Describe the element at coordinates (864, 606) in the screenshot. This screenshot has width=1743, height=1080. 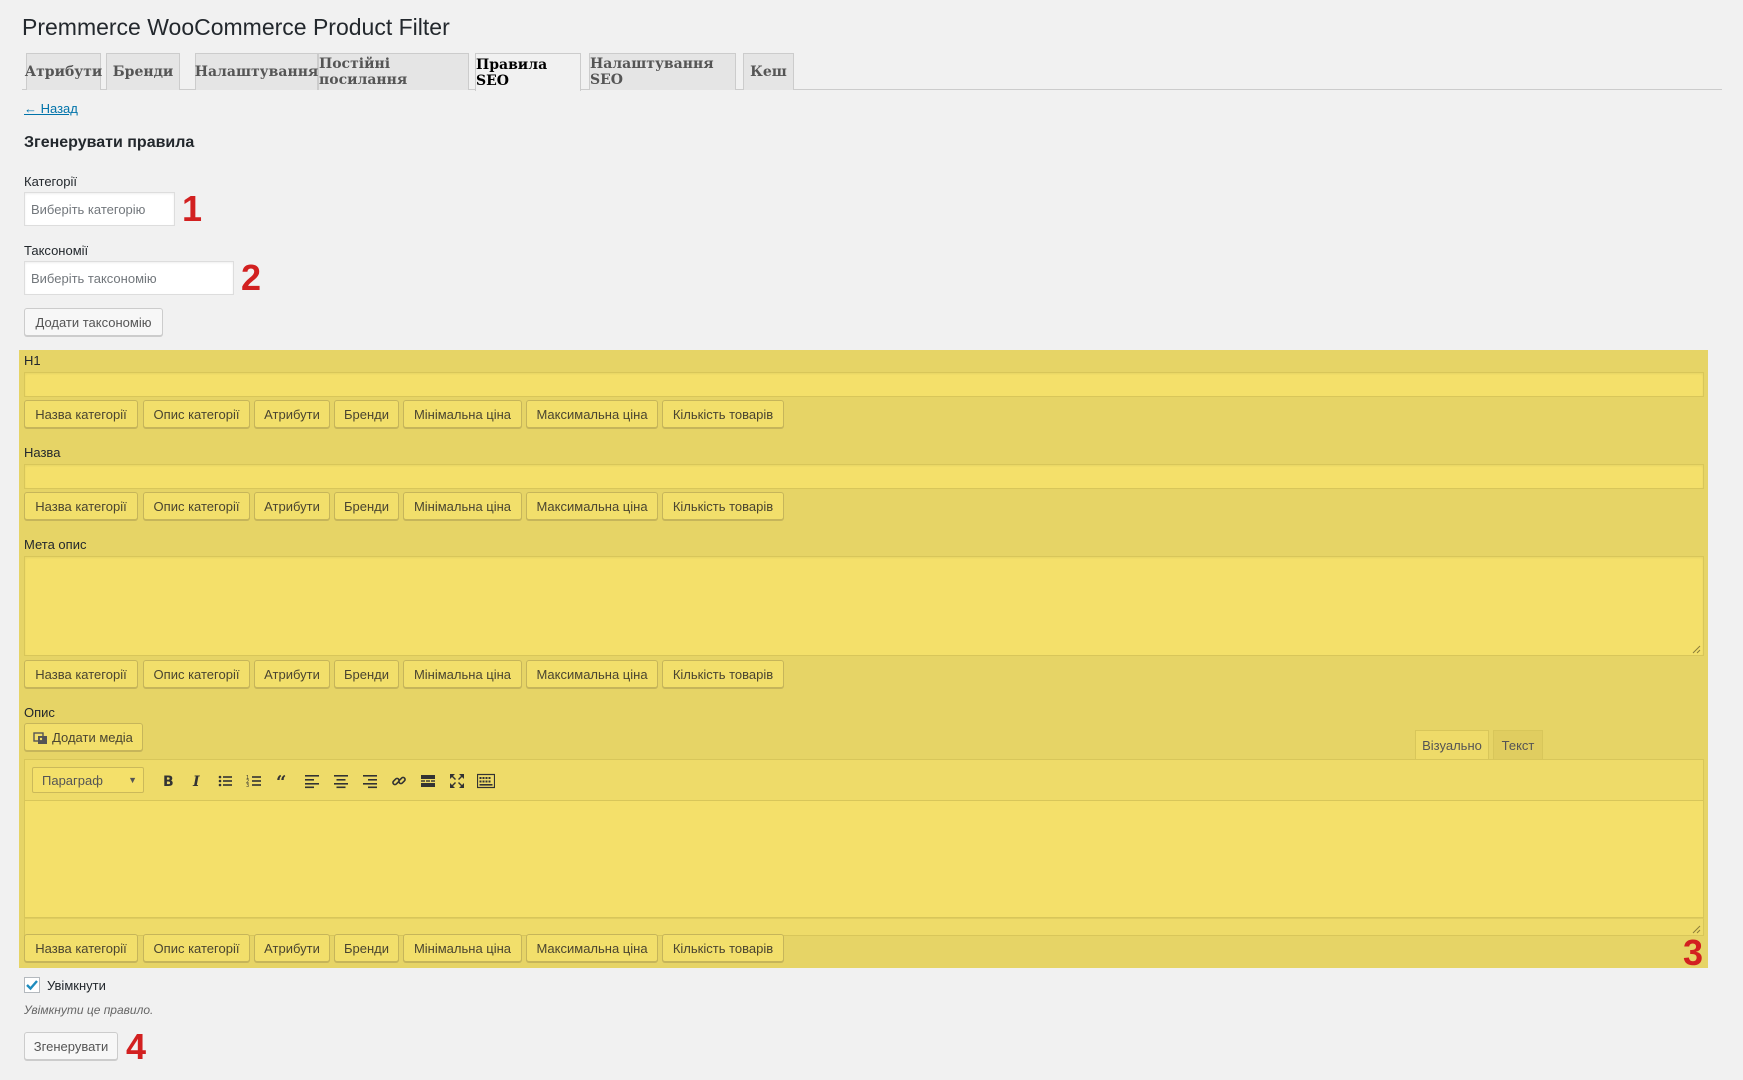
I see `meta-description-textarea` at that location.